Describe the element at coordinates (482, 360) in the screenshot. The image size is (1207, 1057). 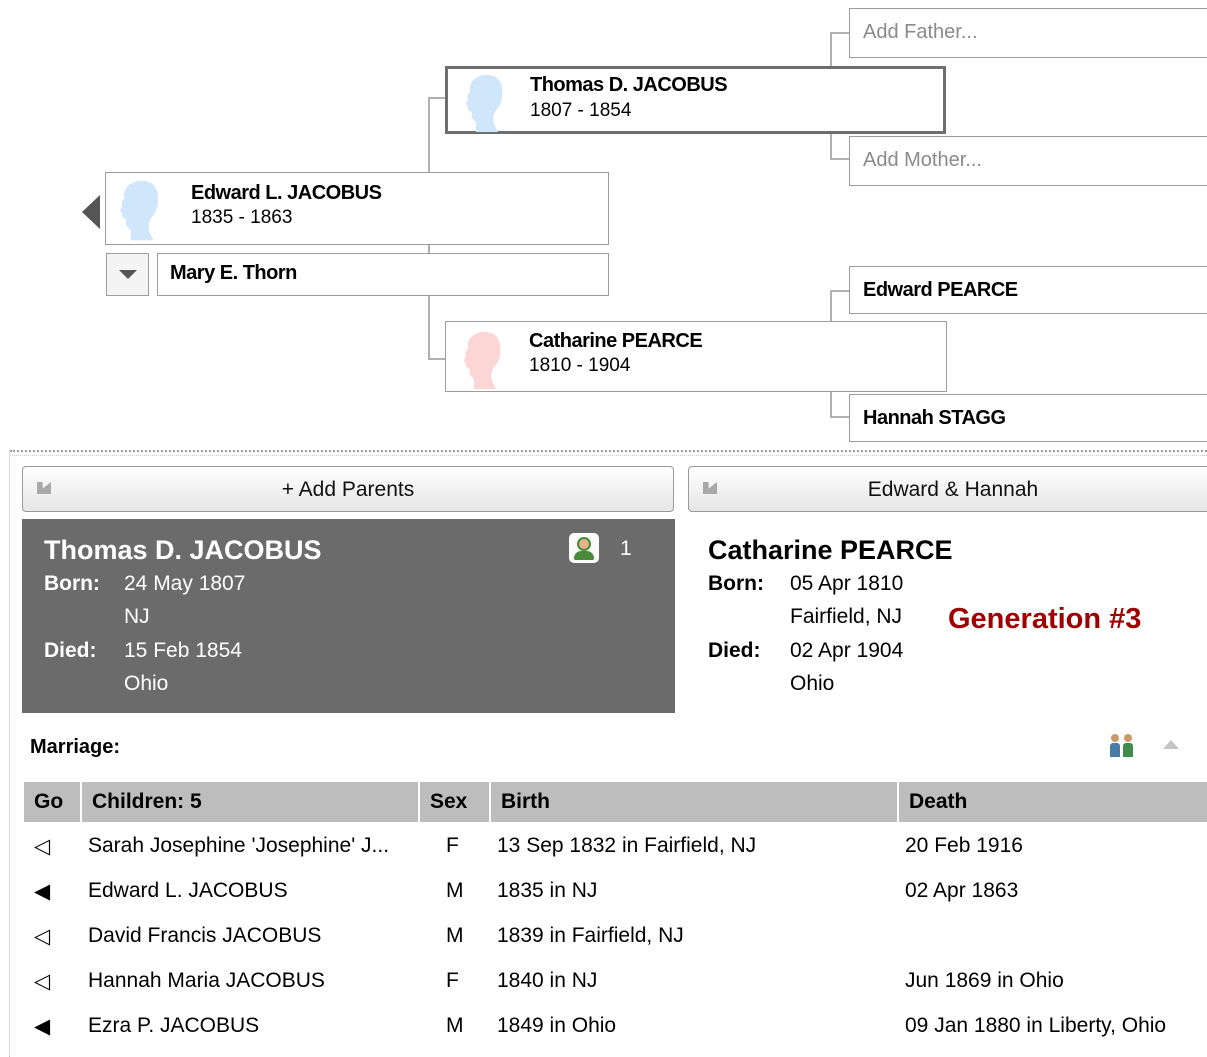
I see `female-silhouette-icon` at that location.